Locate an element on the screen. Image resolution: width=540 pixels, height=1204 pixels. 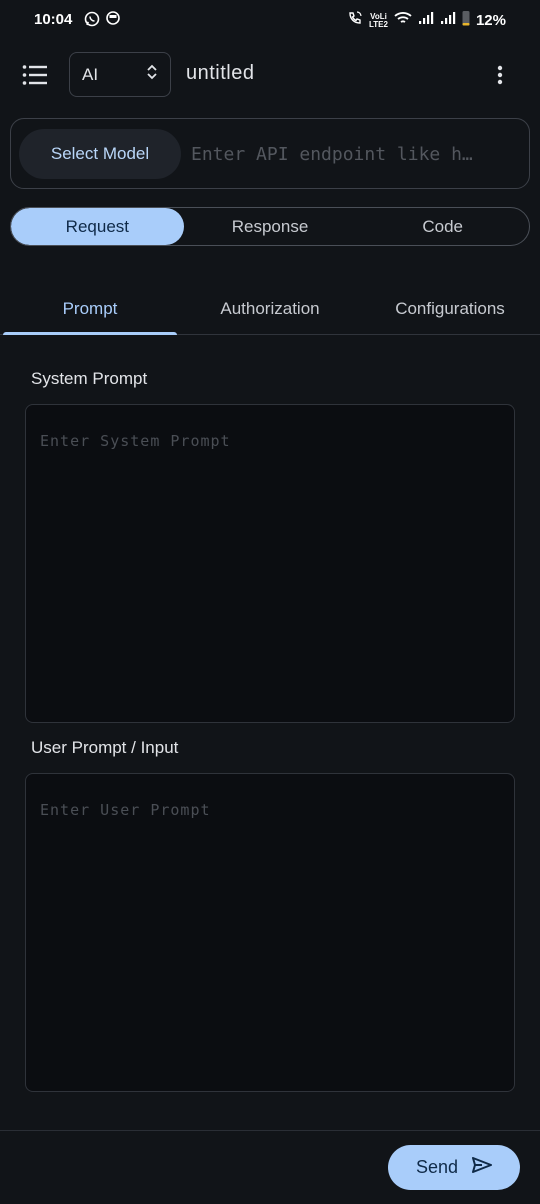
wifi-call-icon is located at coordinates (355, 20).